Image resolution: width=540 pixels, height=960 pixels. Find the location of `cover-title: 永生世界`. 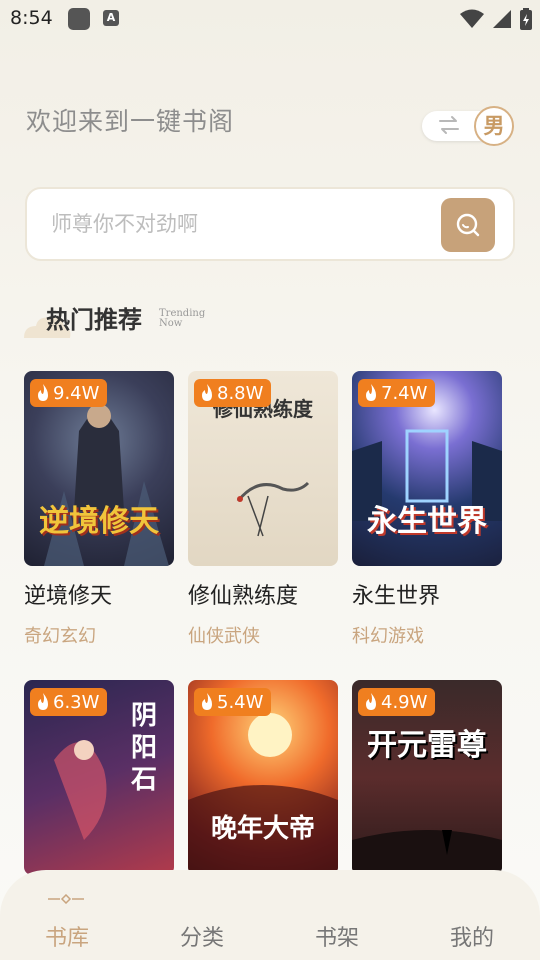

cover-title: 永生世界 is located at coordinates (427, 521).